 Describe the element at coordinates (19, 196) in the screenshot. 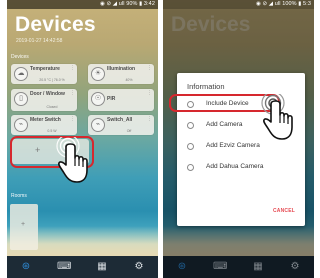

I see `rooms-section-label: Rooms` at that location.